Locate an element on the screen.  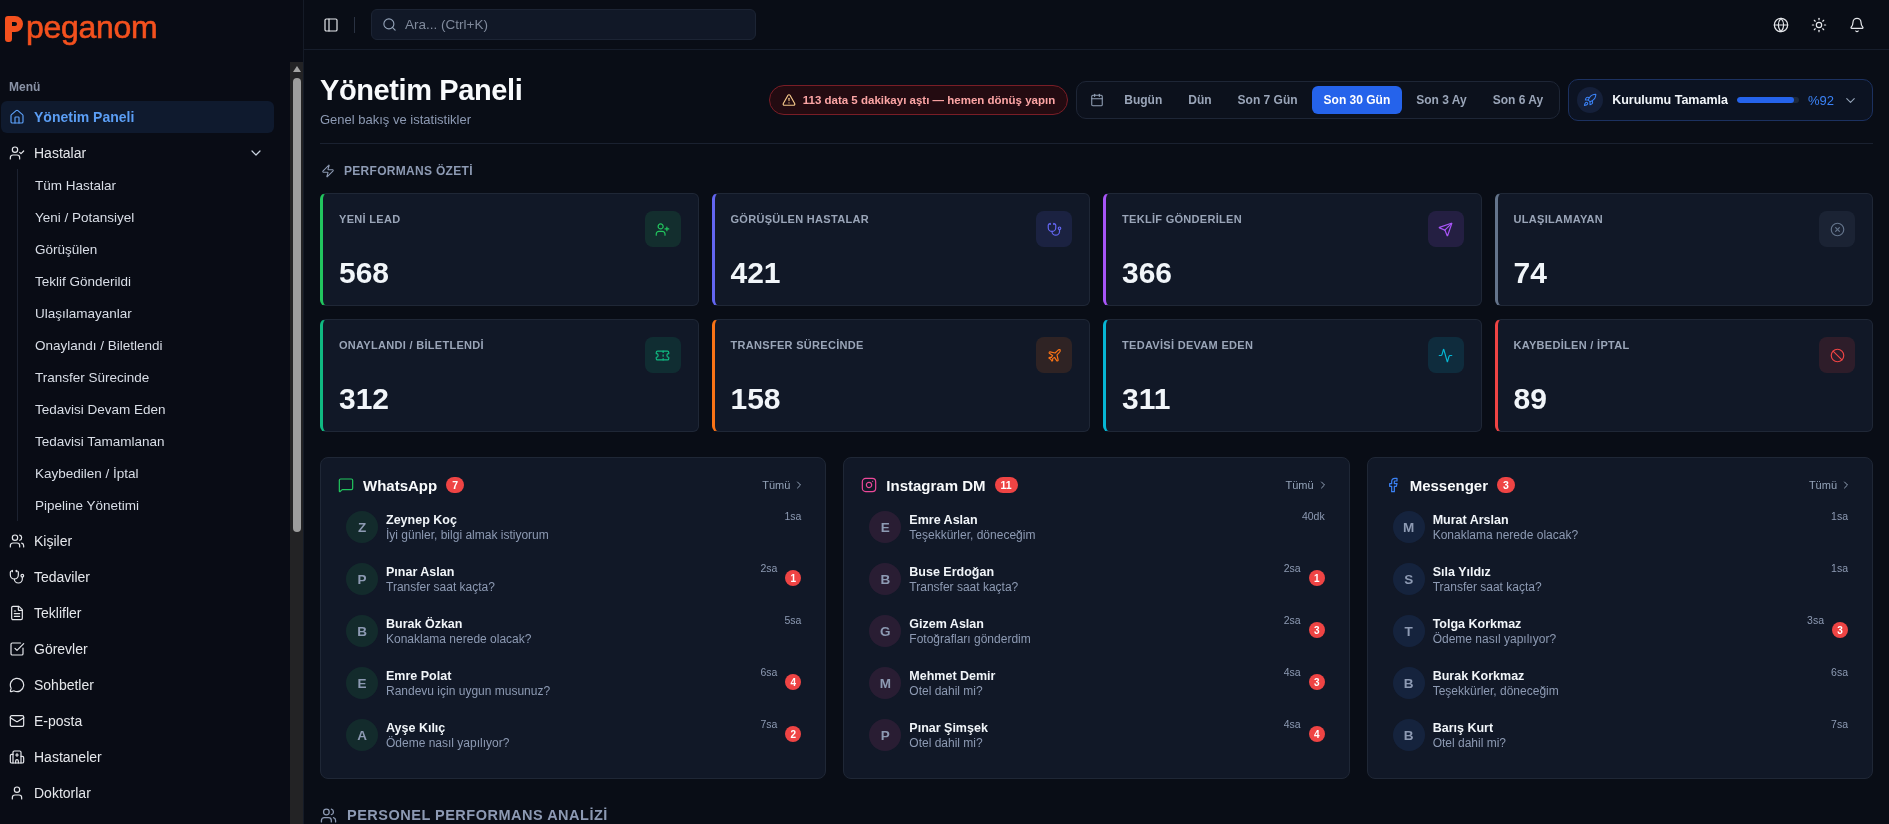
contact-name: Sıla Yıldız is located at coordinates (1628, 571).